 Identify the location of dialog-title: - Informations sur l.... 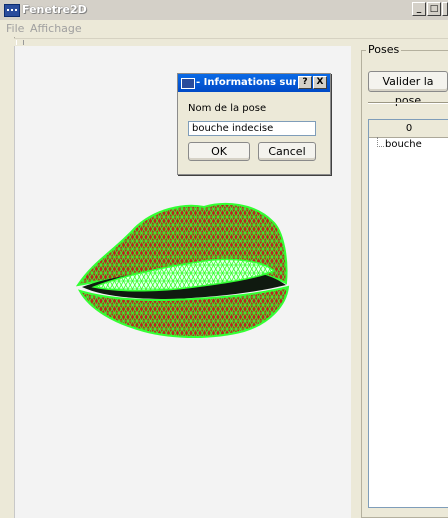
(246, 82).